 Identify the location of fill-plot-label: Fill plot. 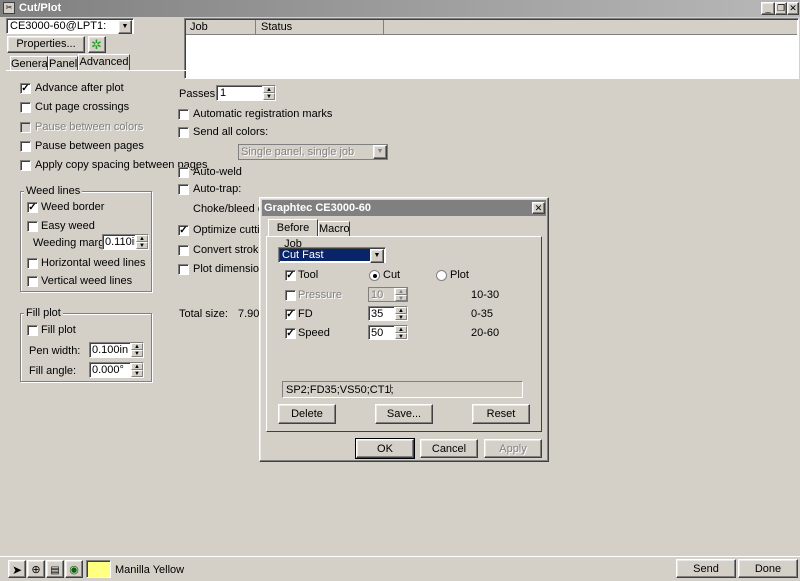
(58, 330).